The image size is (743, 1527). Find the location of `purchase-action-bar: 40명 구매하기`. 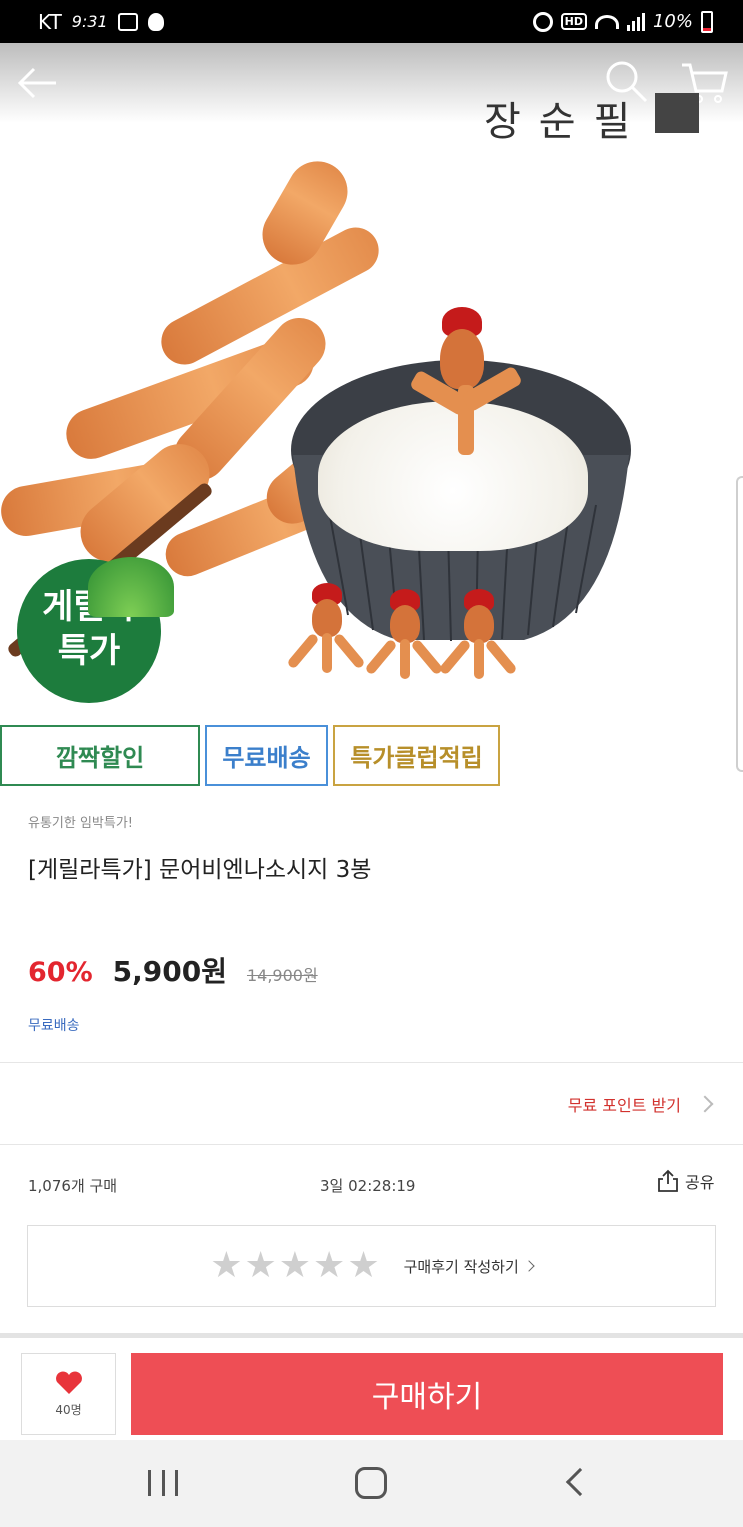

purchase-action-bar: 40명 구매하기 is located at coordinates (371, 1386).